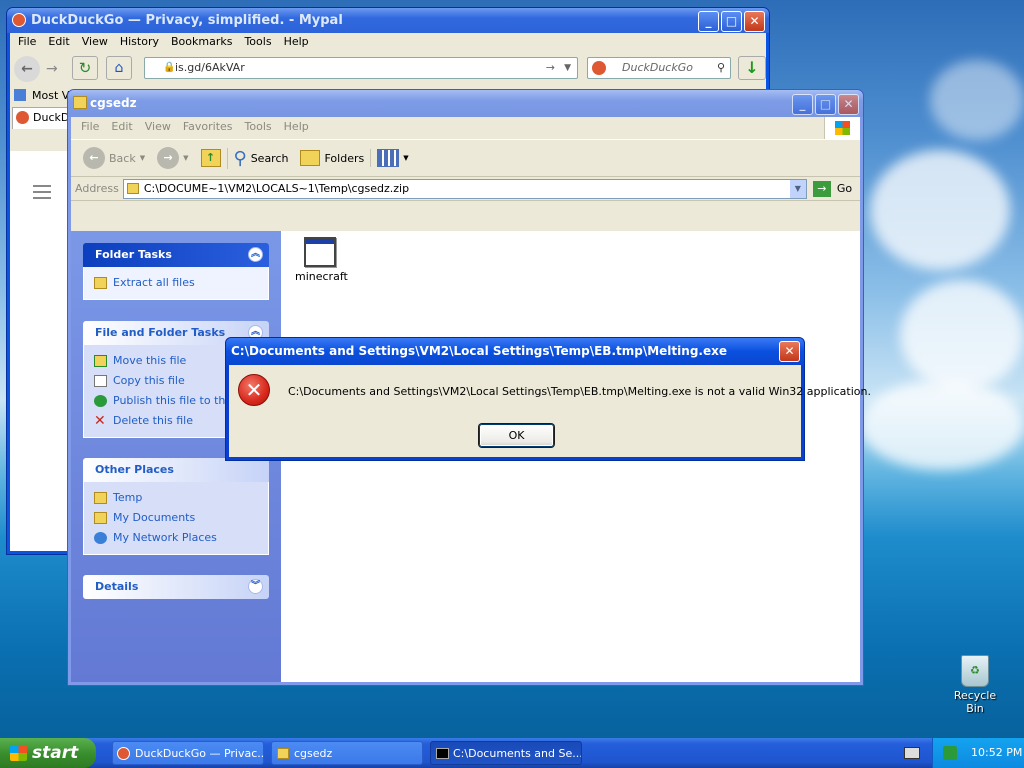 The image size is (1024, 768). I want to click on recycle-bin-icon: ♻, so click(975, 671).